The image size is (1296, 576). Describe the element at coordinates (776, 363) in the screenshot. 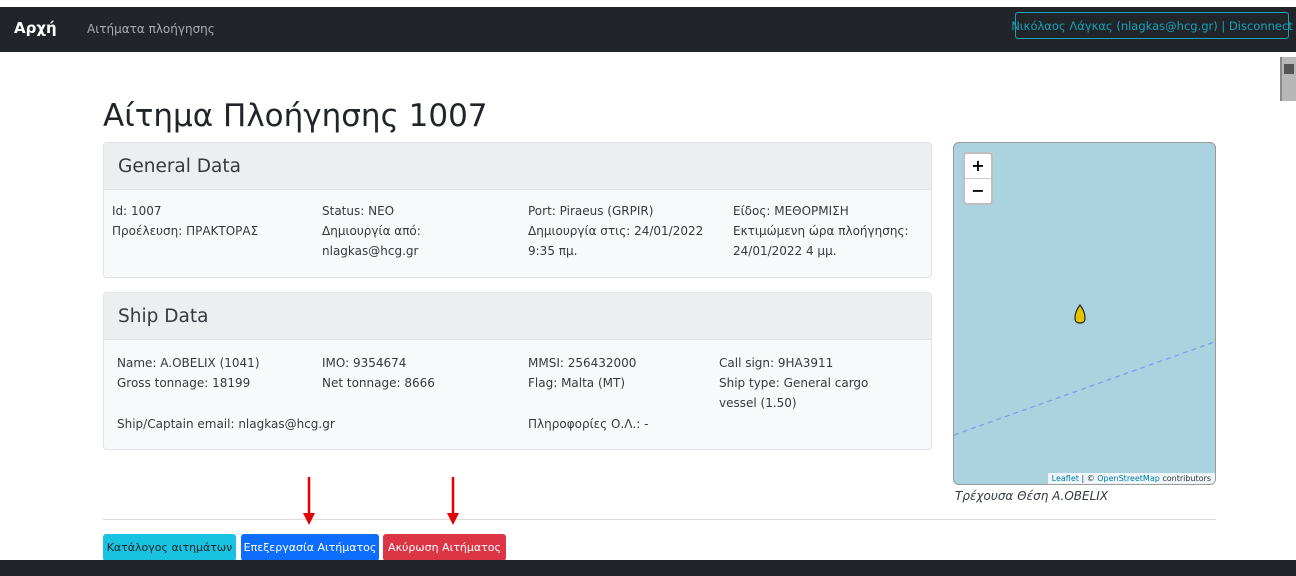

I see `callsign-value: Call sign: 9HA3911` at that location.